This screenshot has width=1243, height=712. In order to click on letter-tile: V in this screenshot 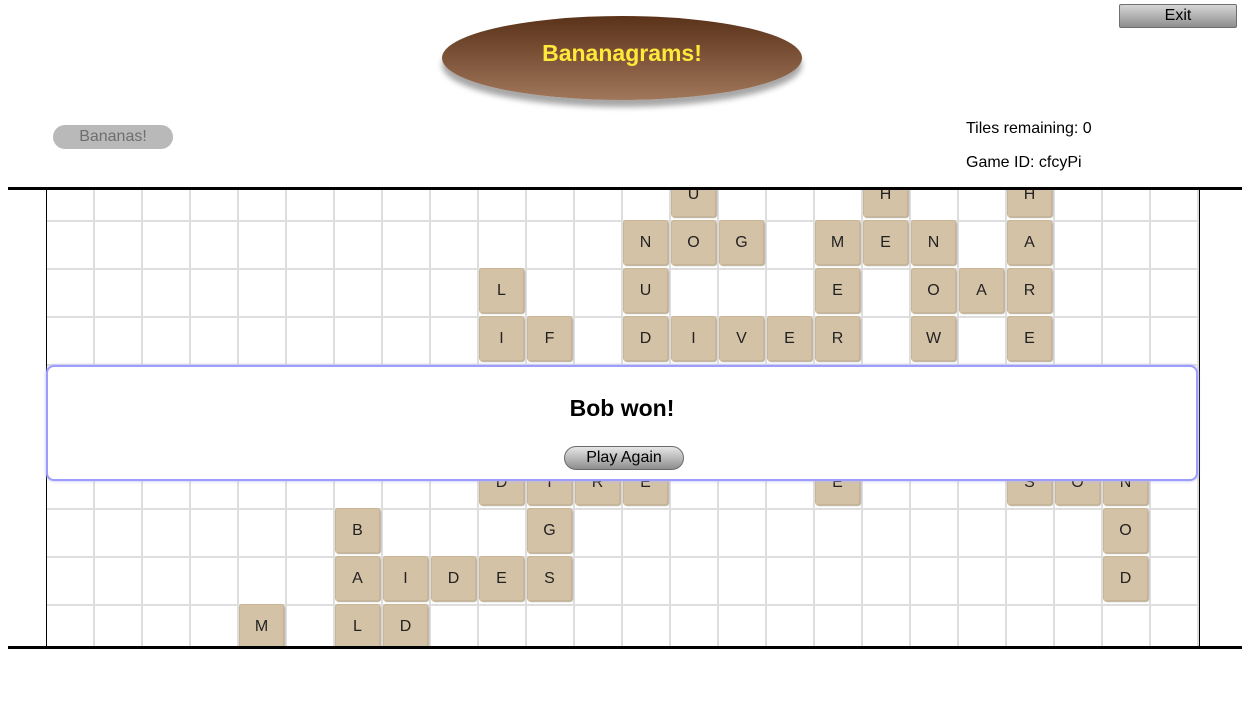, I will do `click(741, 338)`.